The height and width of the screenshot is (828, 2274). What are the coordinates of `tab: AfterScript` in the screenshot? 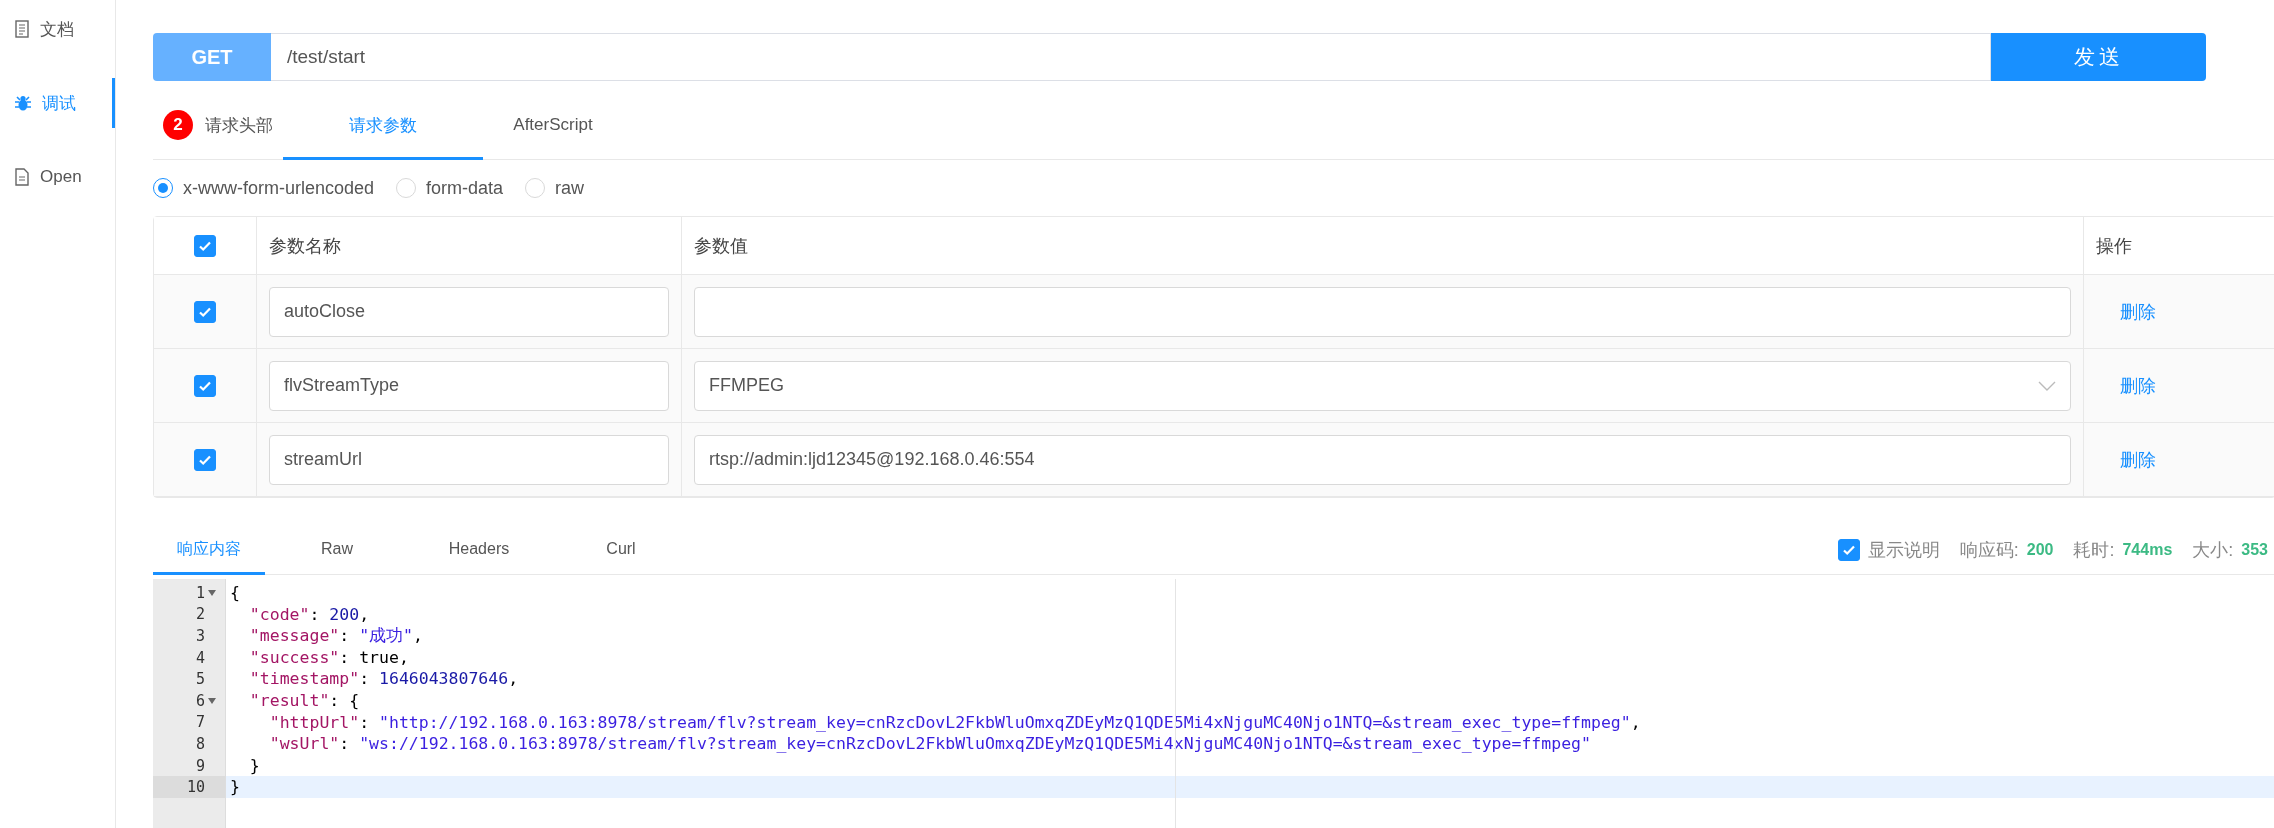 It's located at (553, 126).